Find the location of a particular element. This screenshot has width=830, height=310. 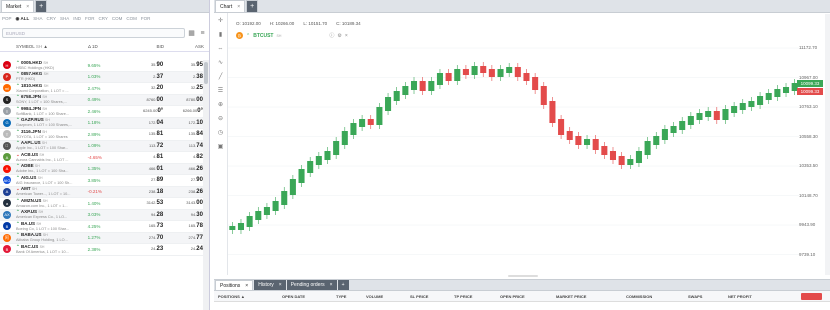

ask-price: 3143.00 is located at coordinates (183, 203).